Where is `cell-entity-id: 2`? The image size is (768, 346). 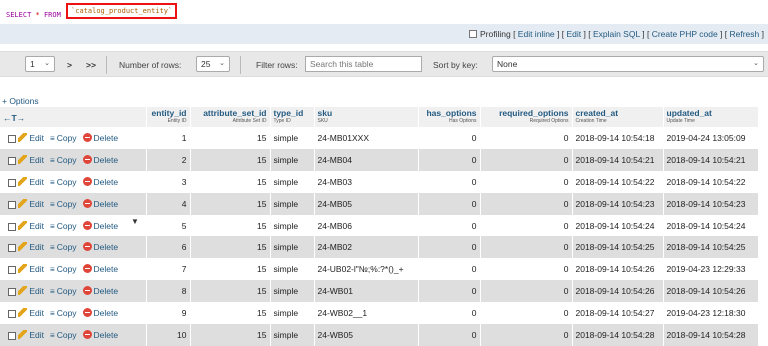
cell-entity-id: 2 is located at coordinates (168, 159).